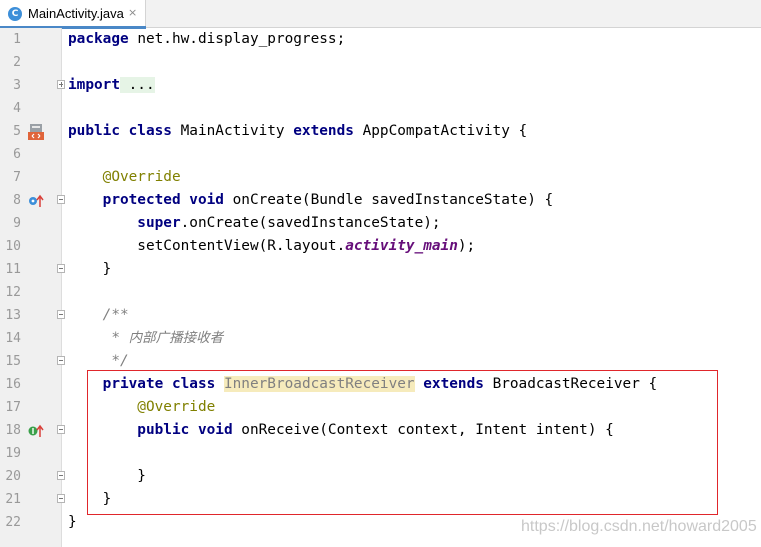  I want to click on code-line: 14 * 内部广播接收者, so click(380, 338).